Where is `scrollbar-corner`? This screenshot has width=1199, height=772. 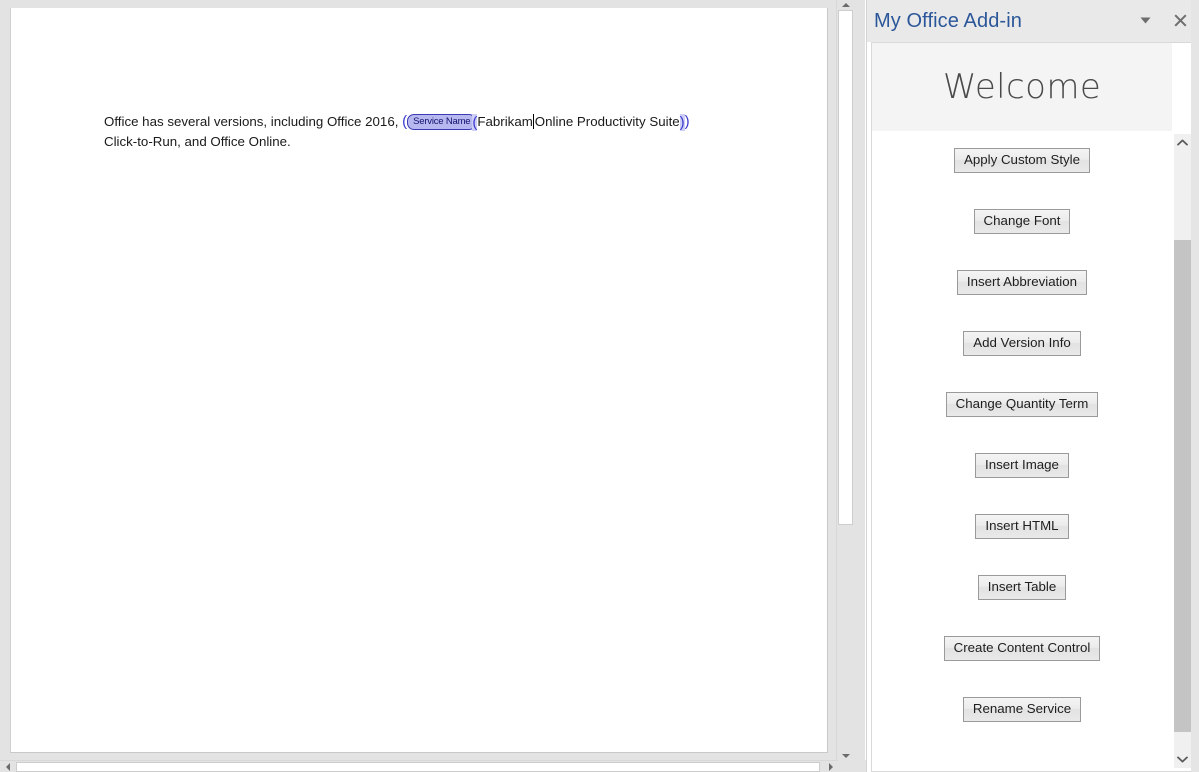
scrollbar-corner is located at coordinates (852, 766).